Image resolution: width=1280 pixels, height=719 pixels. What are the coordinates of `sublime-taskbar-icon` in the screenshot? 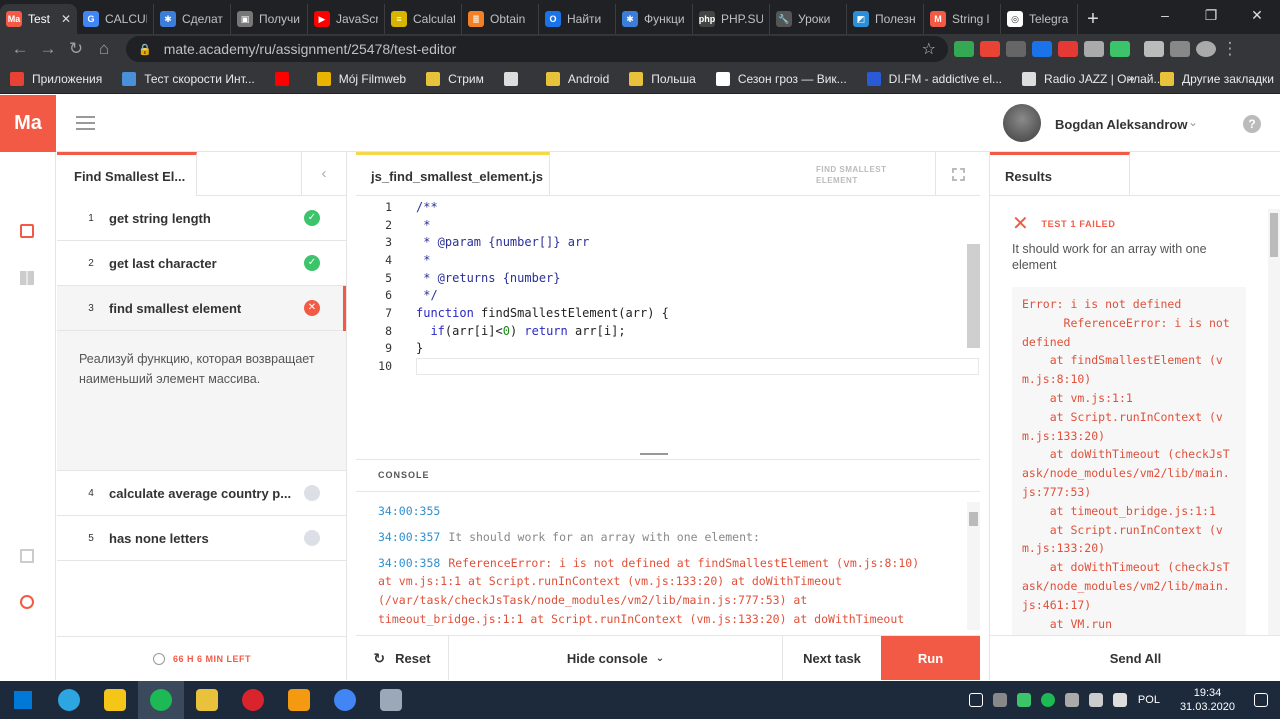 It's located at (299, 700).